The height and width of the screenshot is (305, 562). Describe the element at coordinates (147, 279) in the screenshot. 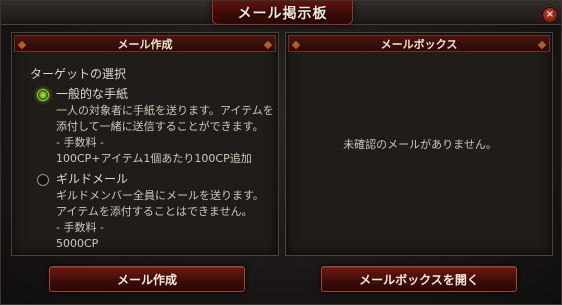

I see `compose-mail-button: メール作成` at that location.